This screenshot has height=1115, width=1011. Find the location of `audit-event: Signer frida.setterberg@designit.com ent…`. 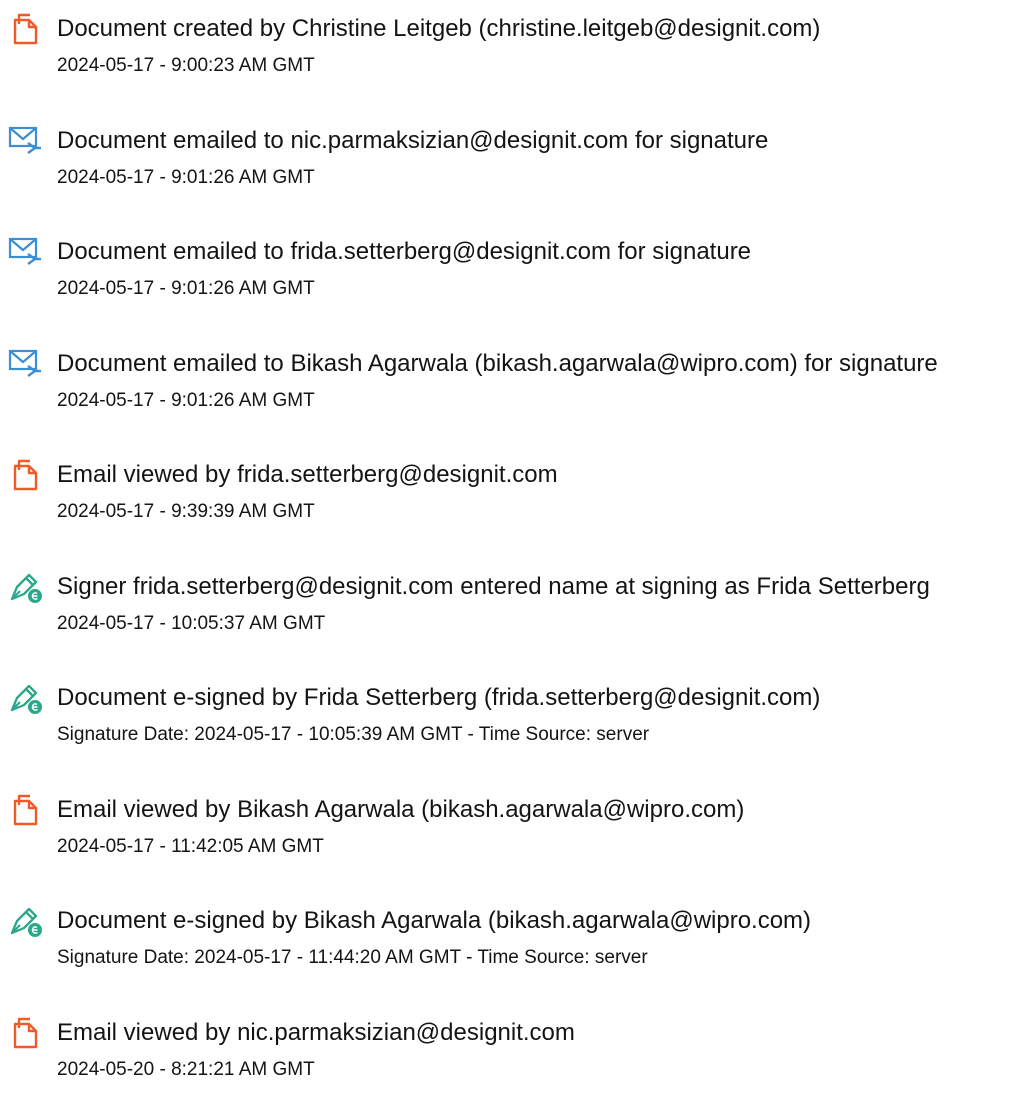

audit-event: Signer frida.setterberg@designit.com ent… is located at coordinates (505, 619).